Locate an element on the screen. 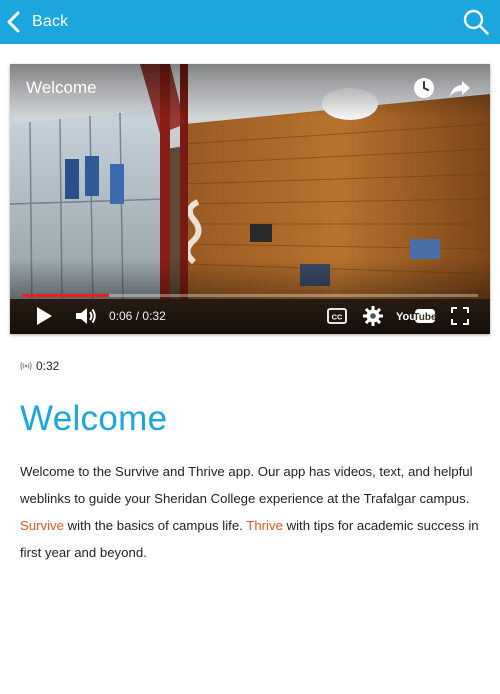 Image resolution: width=500 pixels, height=694 pixels. search-icon is located at coordinates (476, 22).